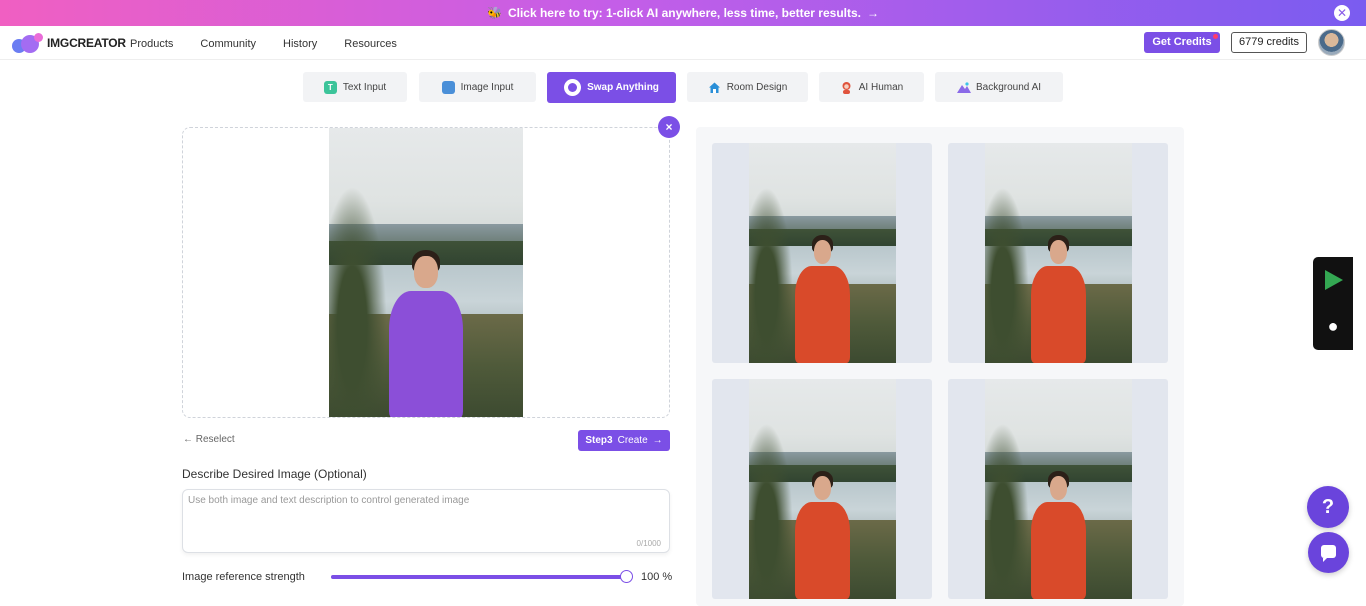 This screenshot has width=1366, height=606. I want to click on tab-text-input: T Text Input, so click(355, 87).